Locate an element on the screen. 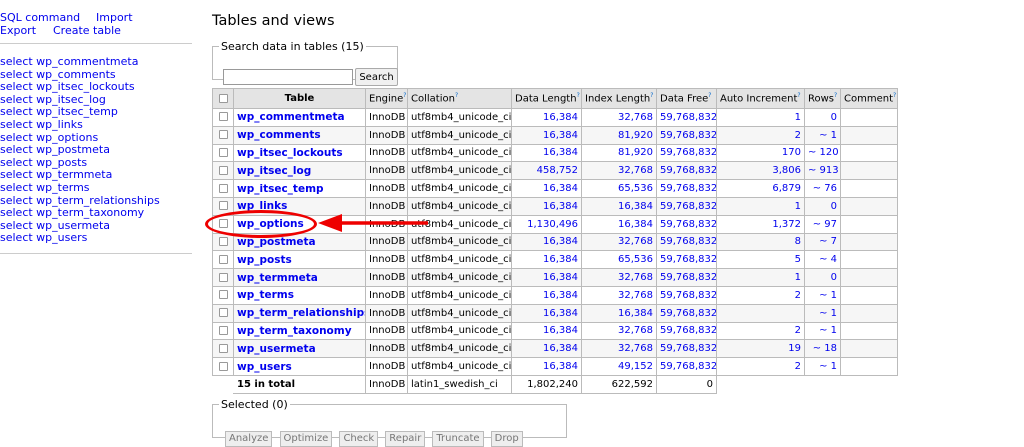 The width and height of the screenshot is (1024, 447). table-name-link: wp_users is located at coordinates (264, 367).